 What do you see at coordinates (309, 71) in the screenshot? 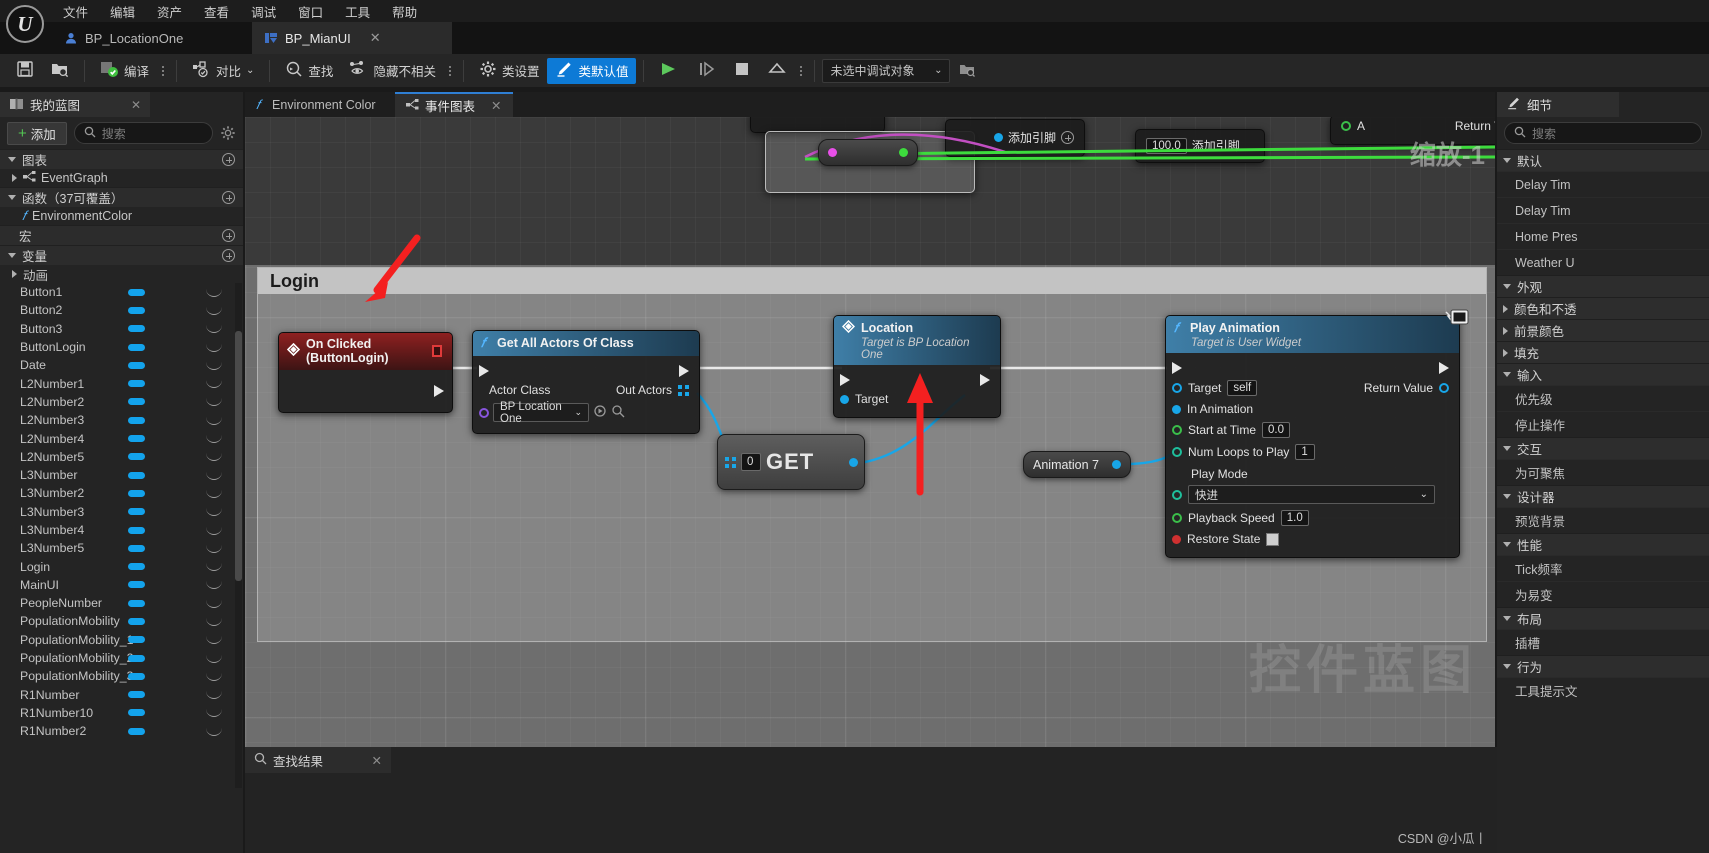
I see `find-button: ▸ 查找` at bounding box center [309, 71].